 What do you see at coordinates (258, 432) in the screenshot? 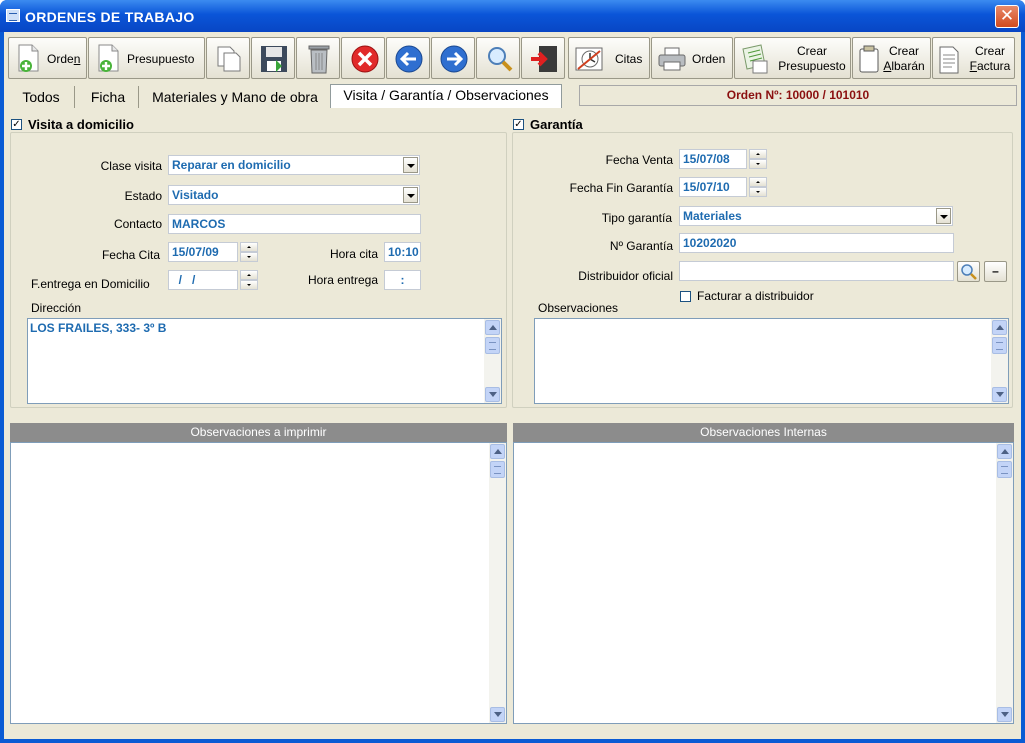
I see `observaciones-imprimir-header: Observaciones a imprimir` at bounding box center [258, 432].